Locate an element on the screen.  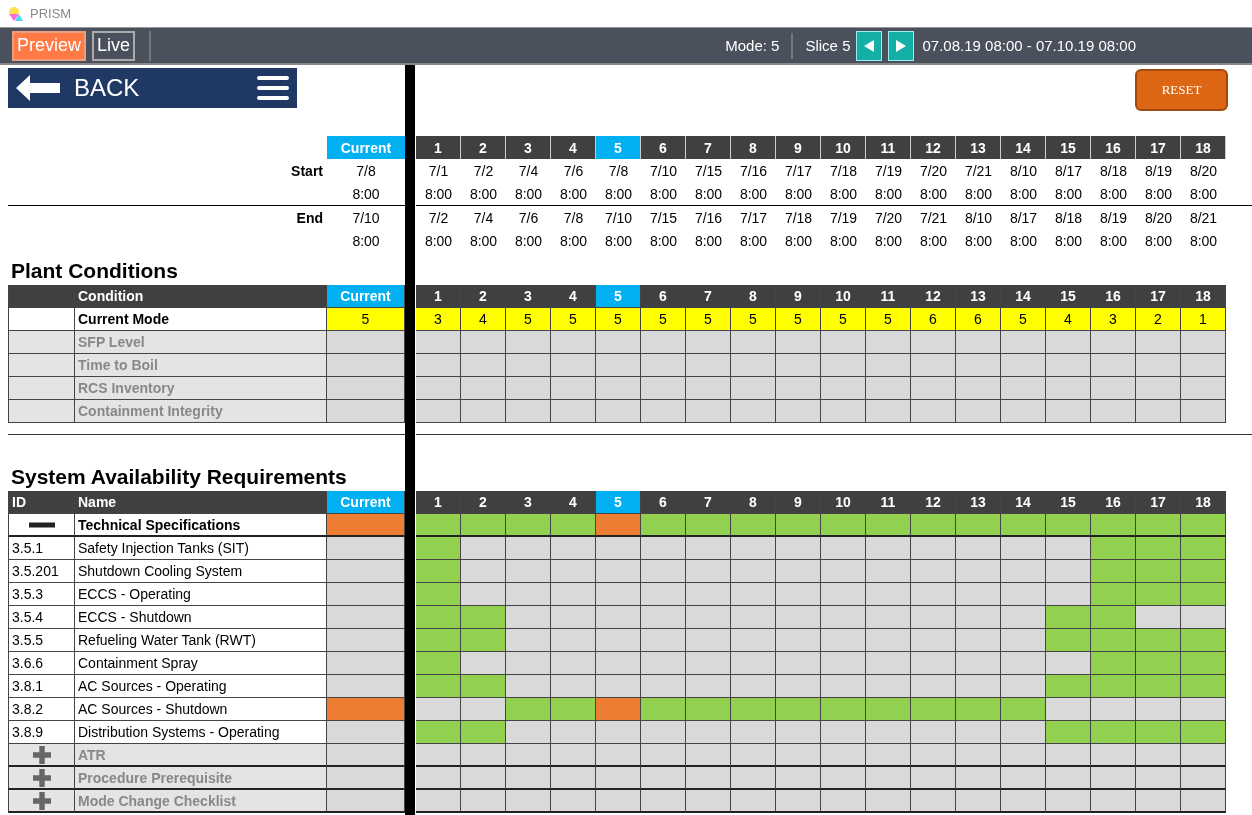
previous-slice-button is located at coordinates (869, 45).